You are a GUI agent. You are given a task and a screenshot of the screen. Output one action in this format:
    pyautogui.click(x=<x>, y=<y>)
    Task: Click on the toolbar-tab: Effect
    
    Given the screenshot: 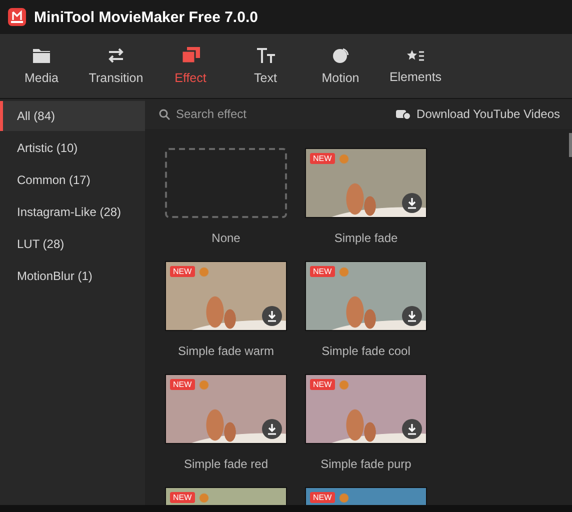 What is the action you would take?
    pyautogui.click(x=190, y=66)
    